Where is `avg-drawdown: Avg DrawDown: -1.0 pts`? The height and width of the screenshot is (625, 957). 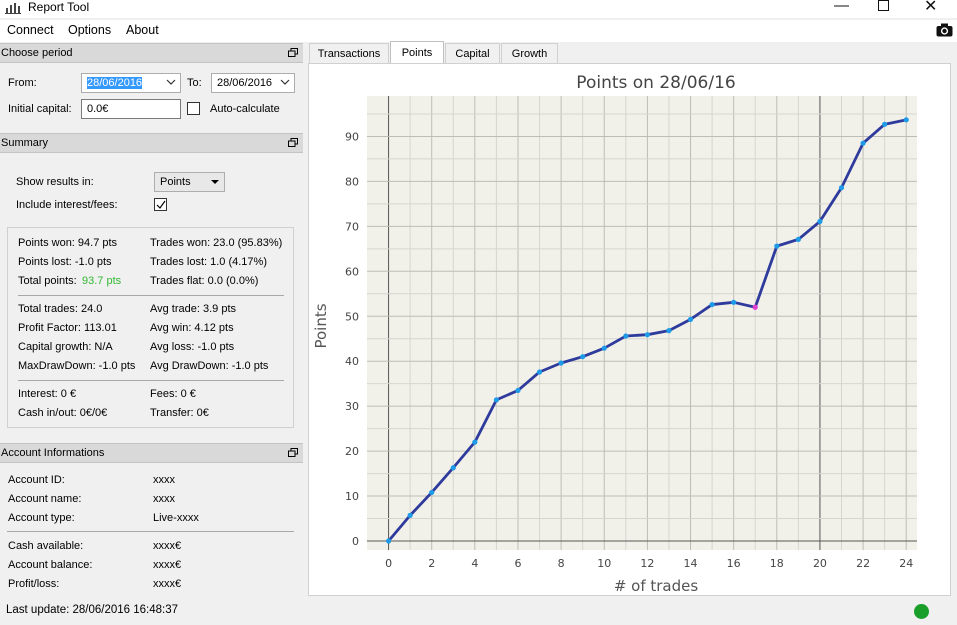
avg-drawdown: Avg DrawDown: -1.0 pts is located at coordinates (209, 366).